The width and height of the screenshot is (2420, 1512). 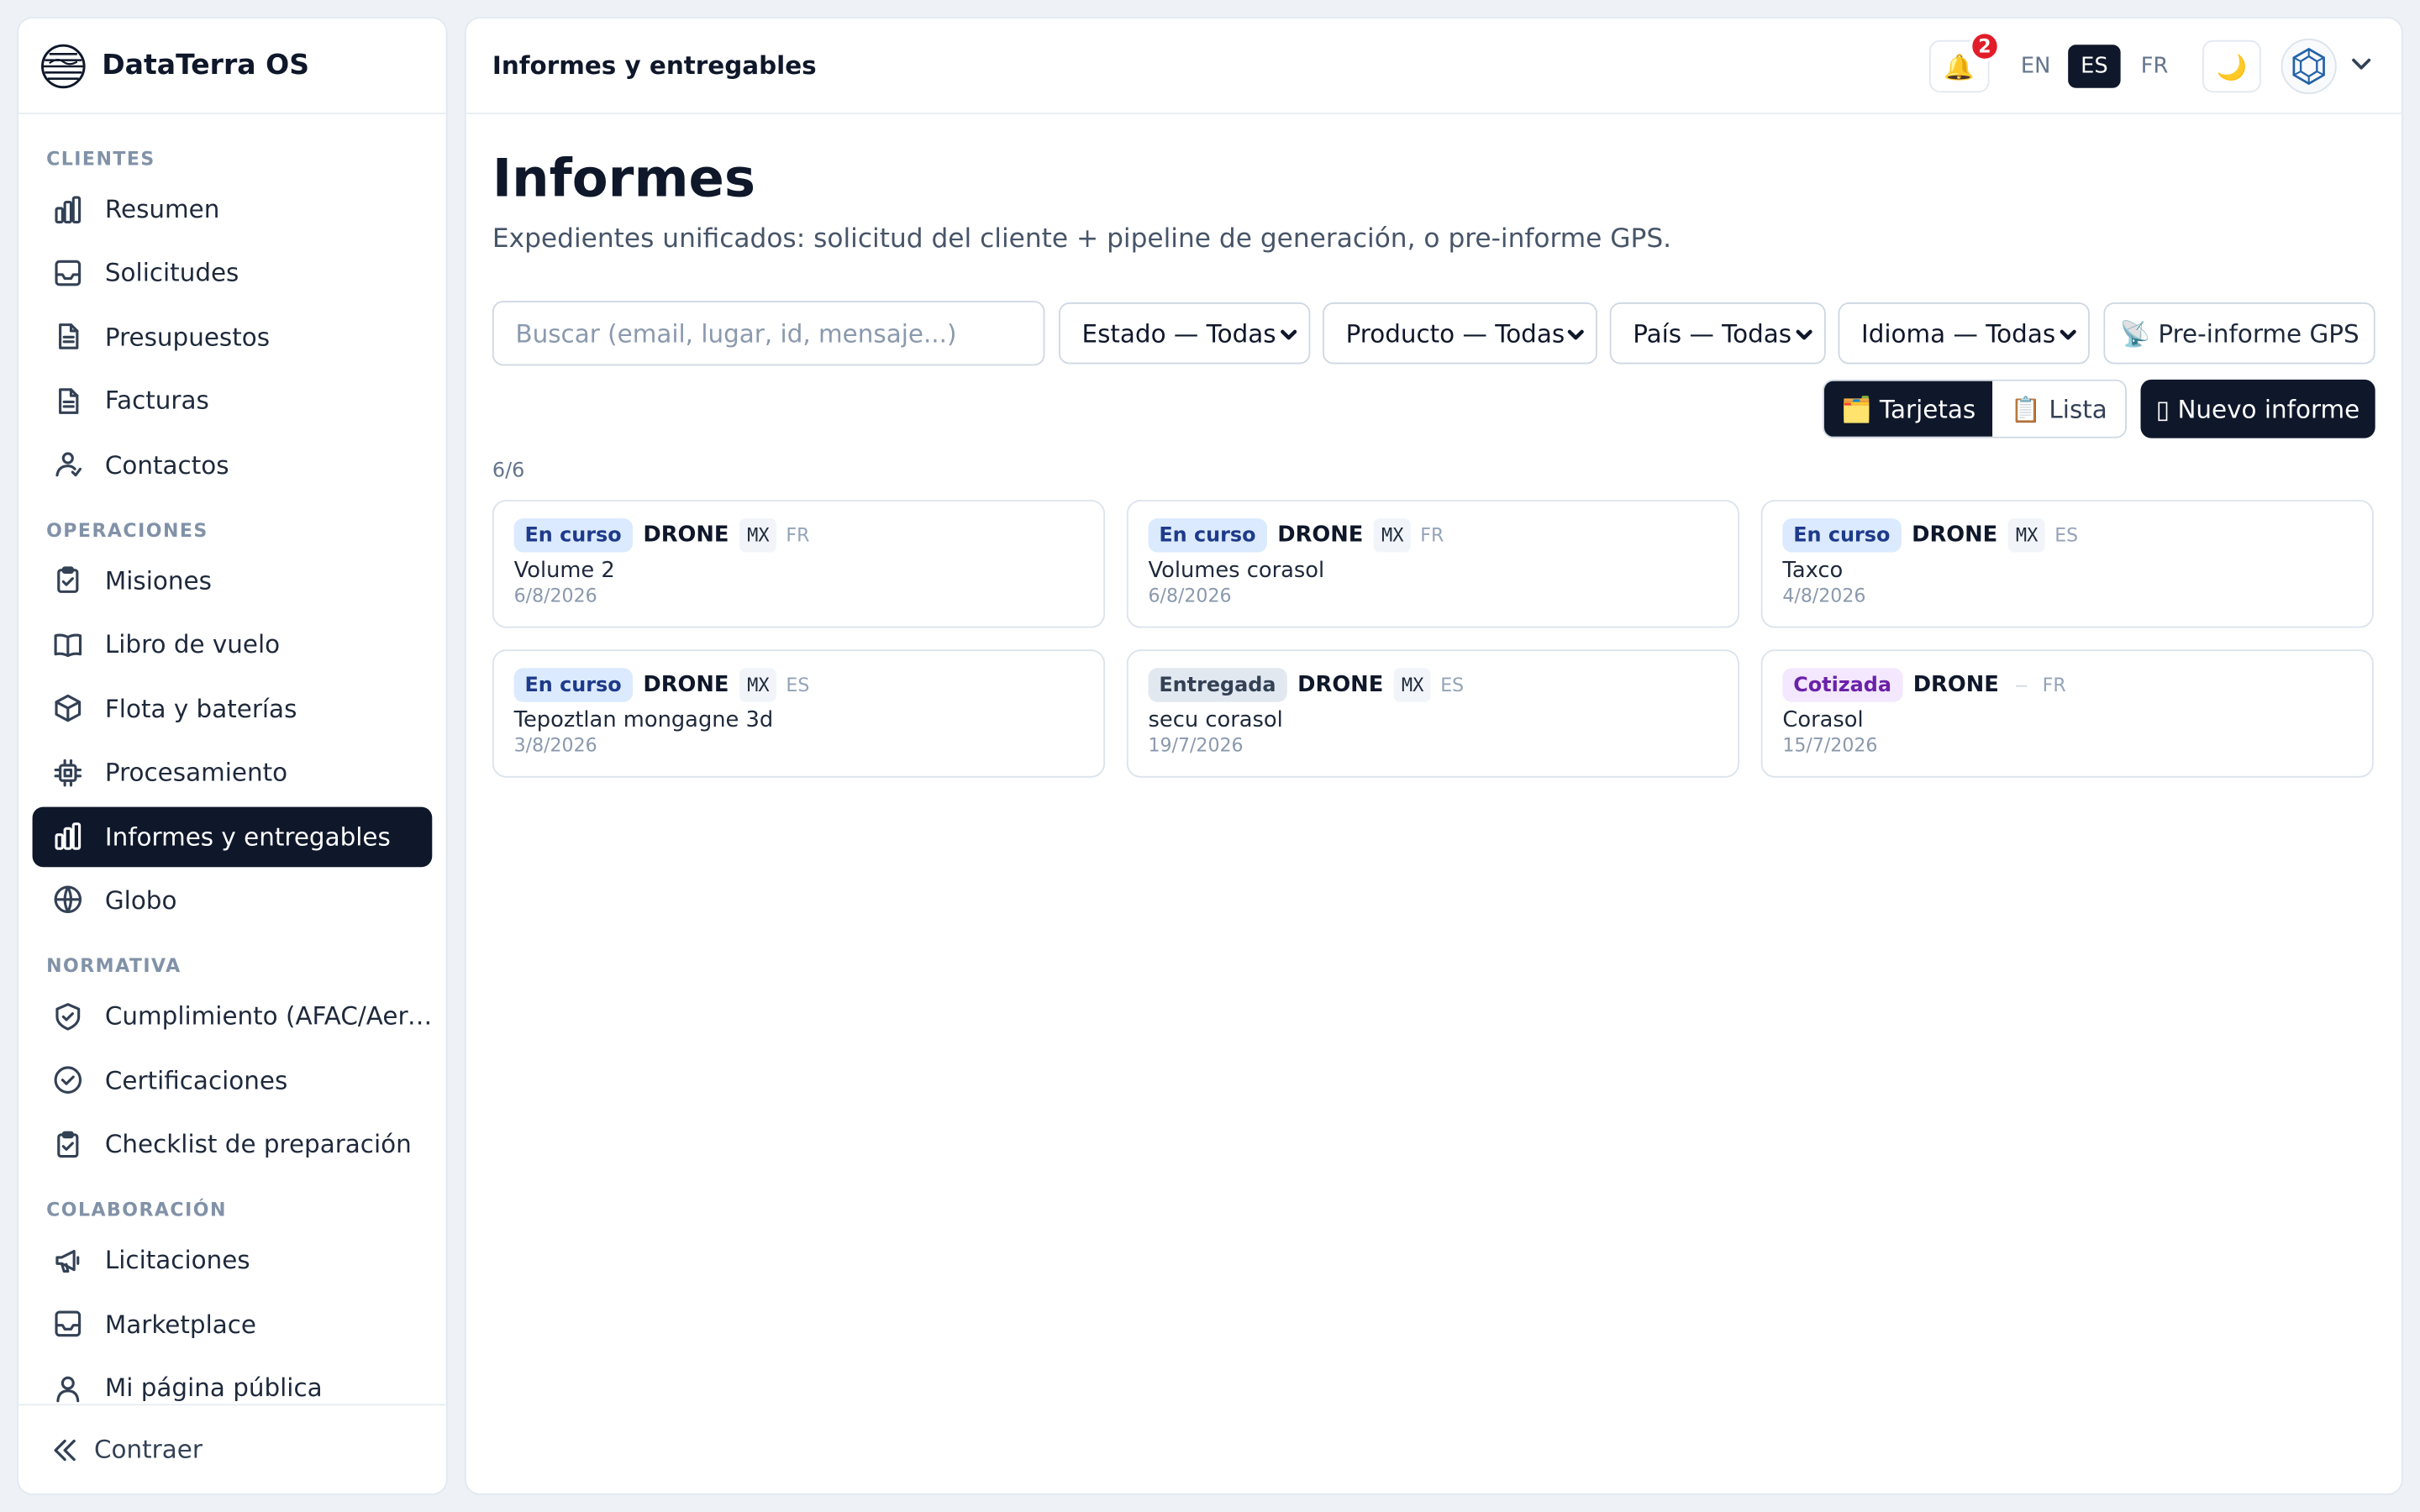 I want to click on report-card: En curso DRONE MX FR Volume 2 6/8/2026, so click(x=799, y=564).